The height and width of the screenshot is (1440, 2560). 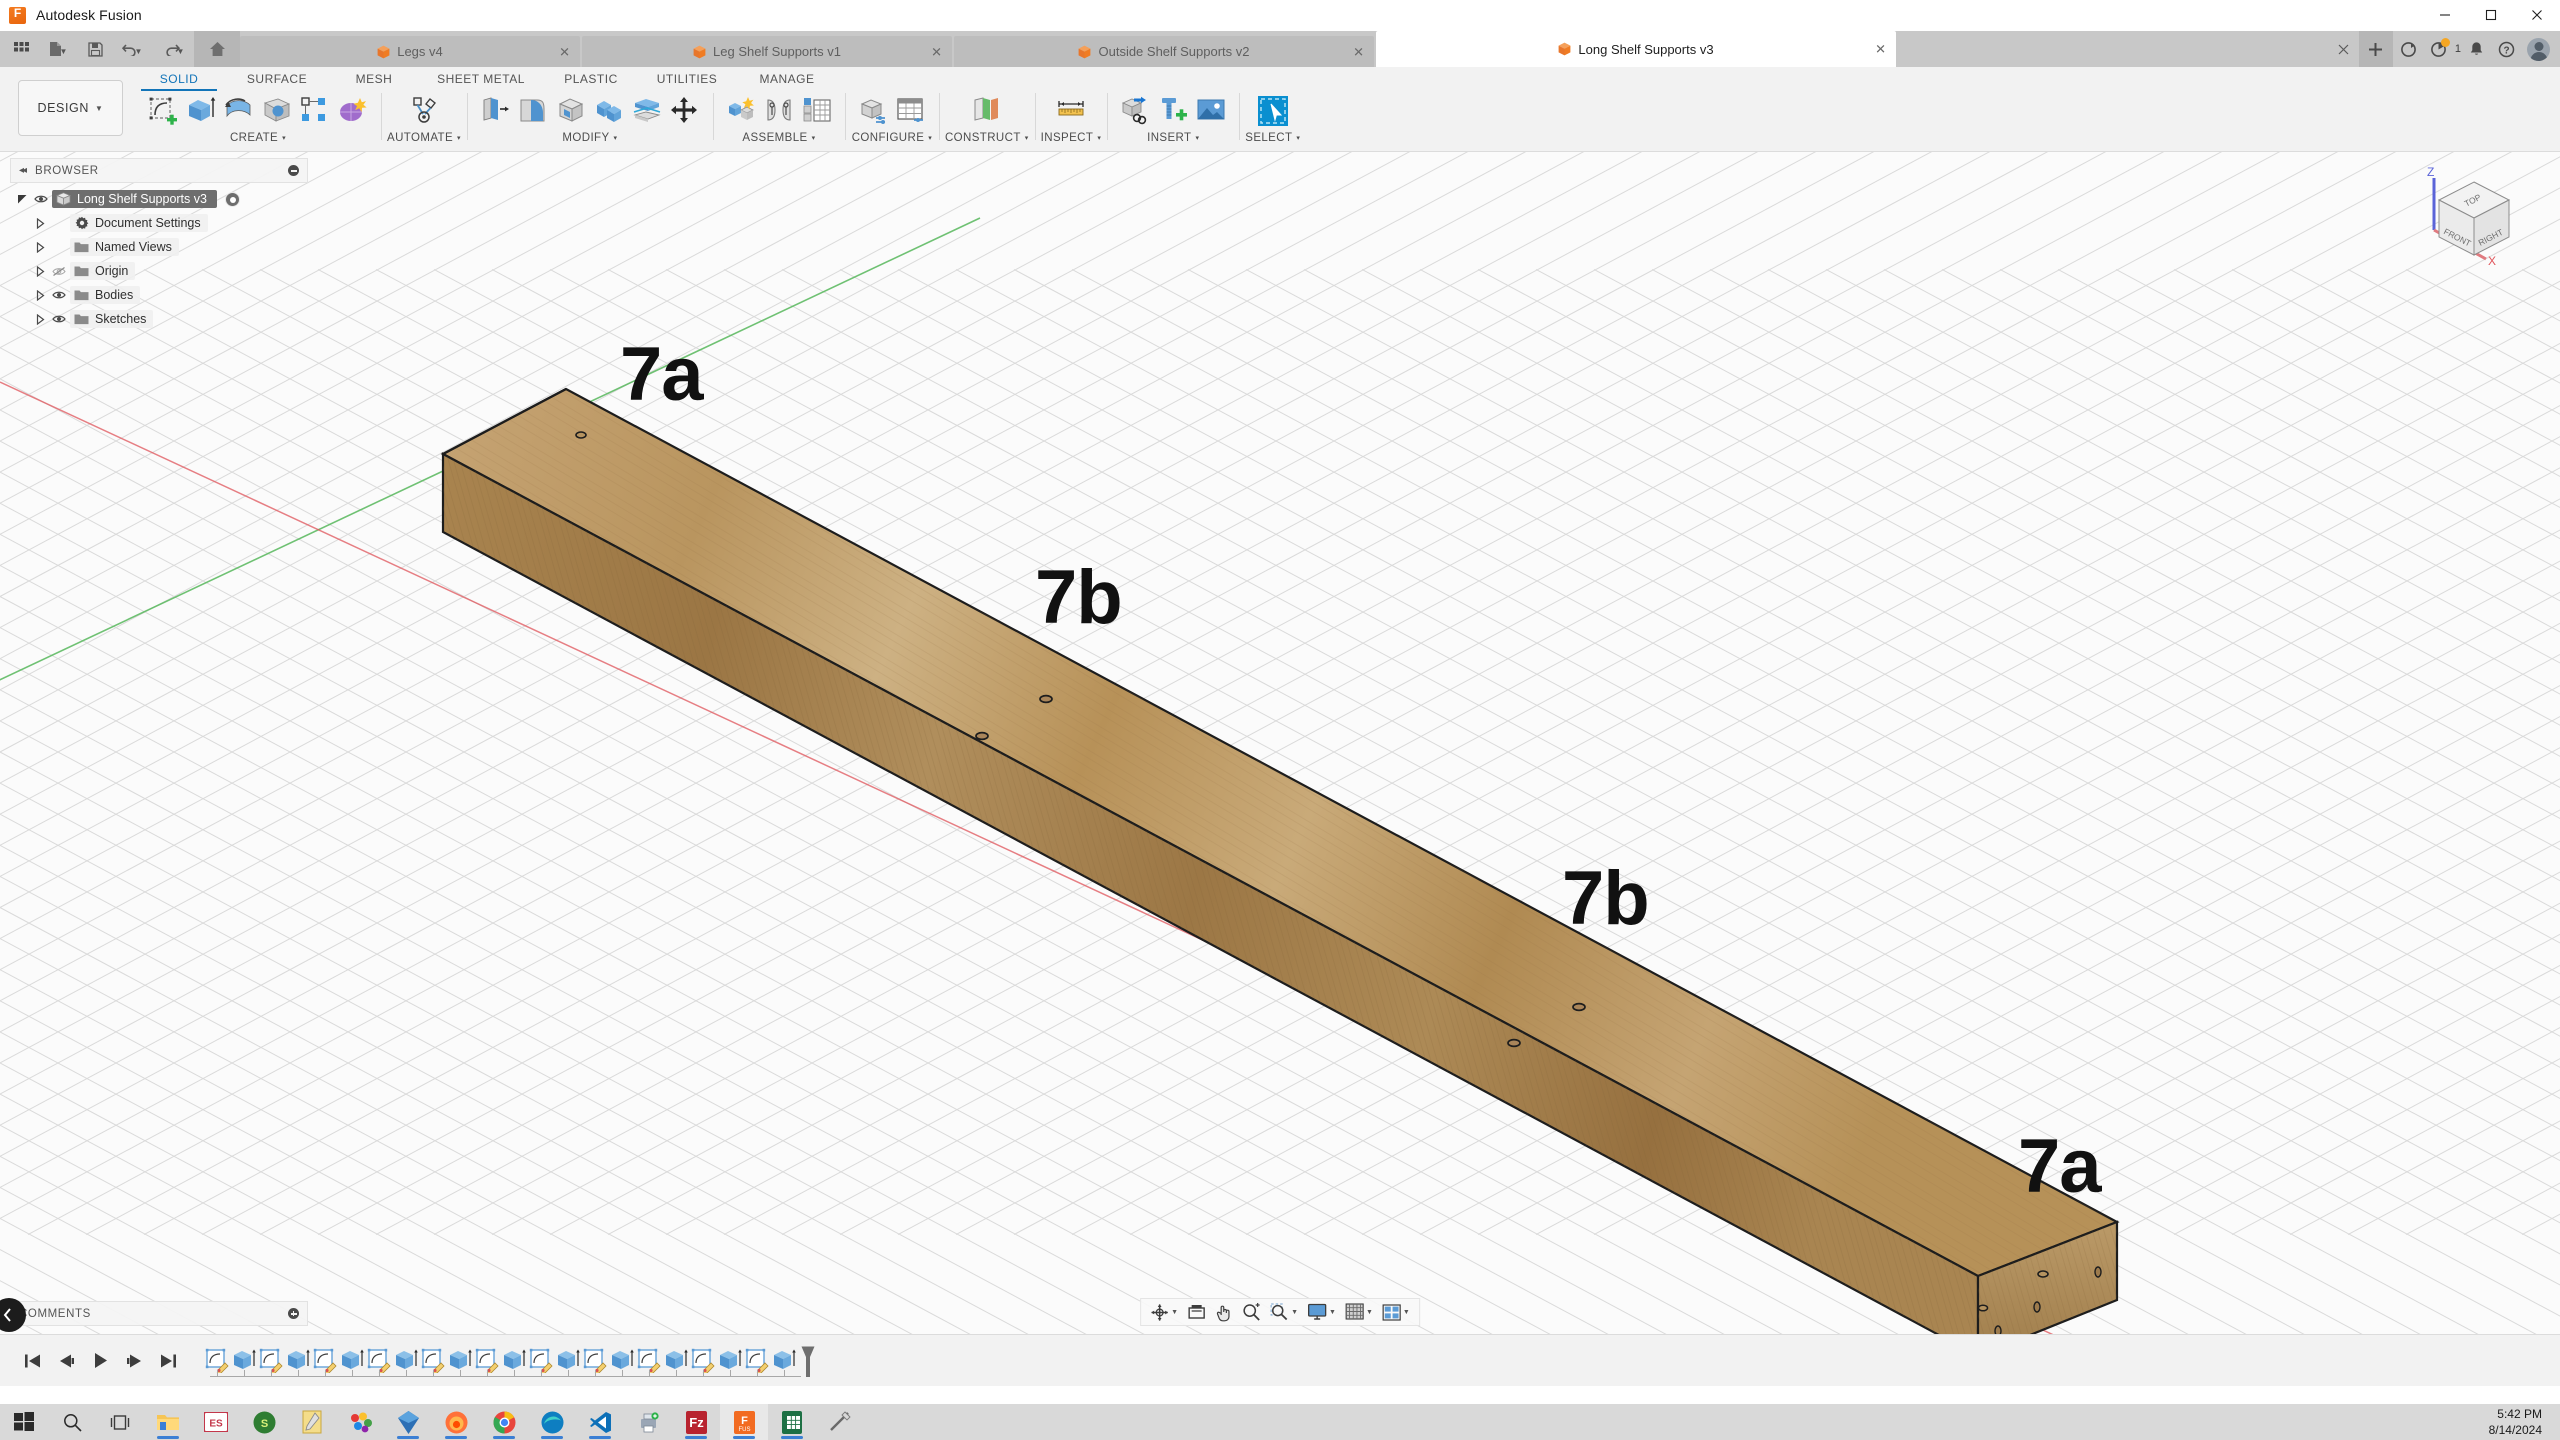 What do you see at coordinates (2408, 49) in the screenshot?
I see `sync-status-icon` at bounding box center [2408, 49].